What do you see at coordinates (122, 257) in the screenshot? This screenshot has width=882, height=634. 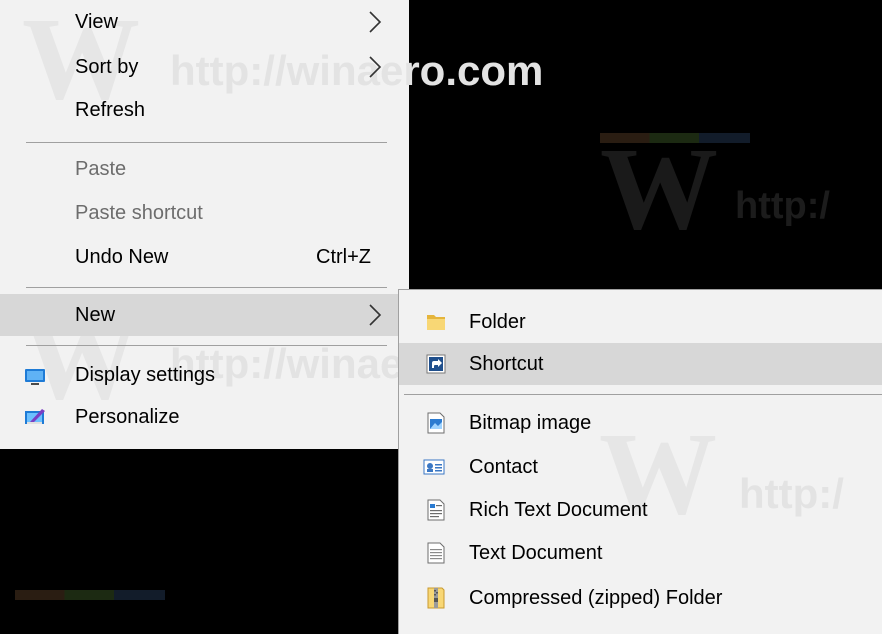 I see `menu-item-label: Undo New` at bounding box center [122, 257].